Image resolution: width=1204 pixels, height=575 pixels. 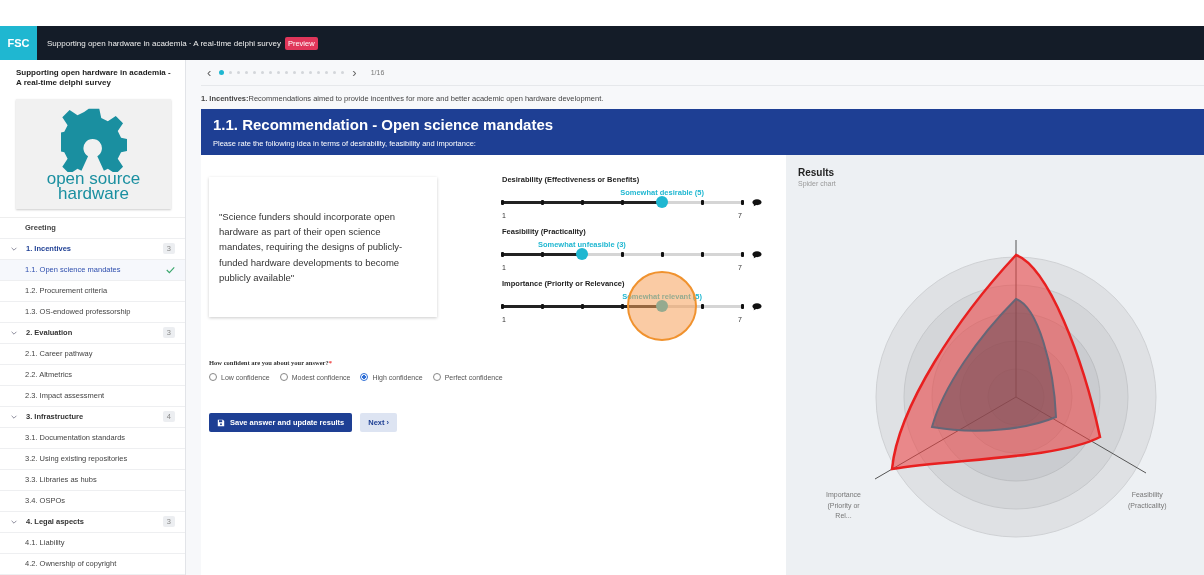 I want to click on gear-icon, so click(x=93, y=139).